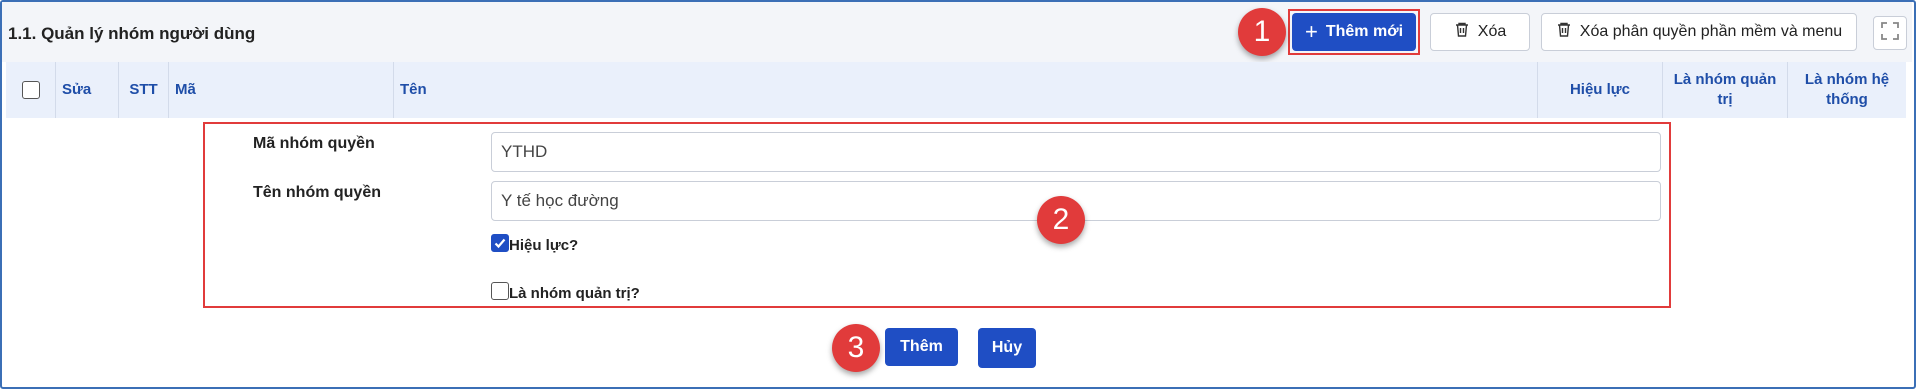 This screenshot has height=389, width=1916. I want to click on delete-permissions-button: Xóa phân quyền phần mềm và menu, so click(1699, 32).